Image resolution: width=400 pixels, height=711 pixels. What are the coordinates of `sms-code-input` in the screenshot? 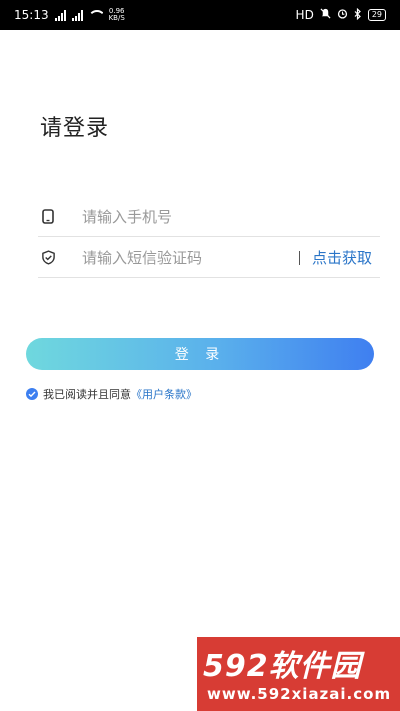 It's located at (190, 257).